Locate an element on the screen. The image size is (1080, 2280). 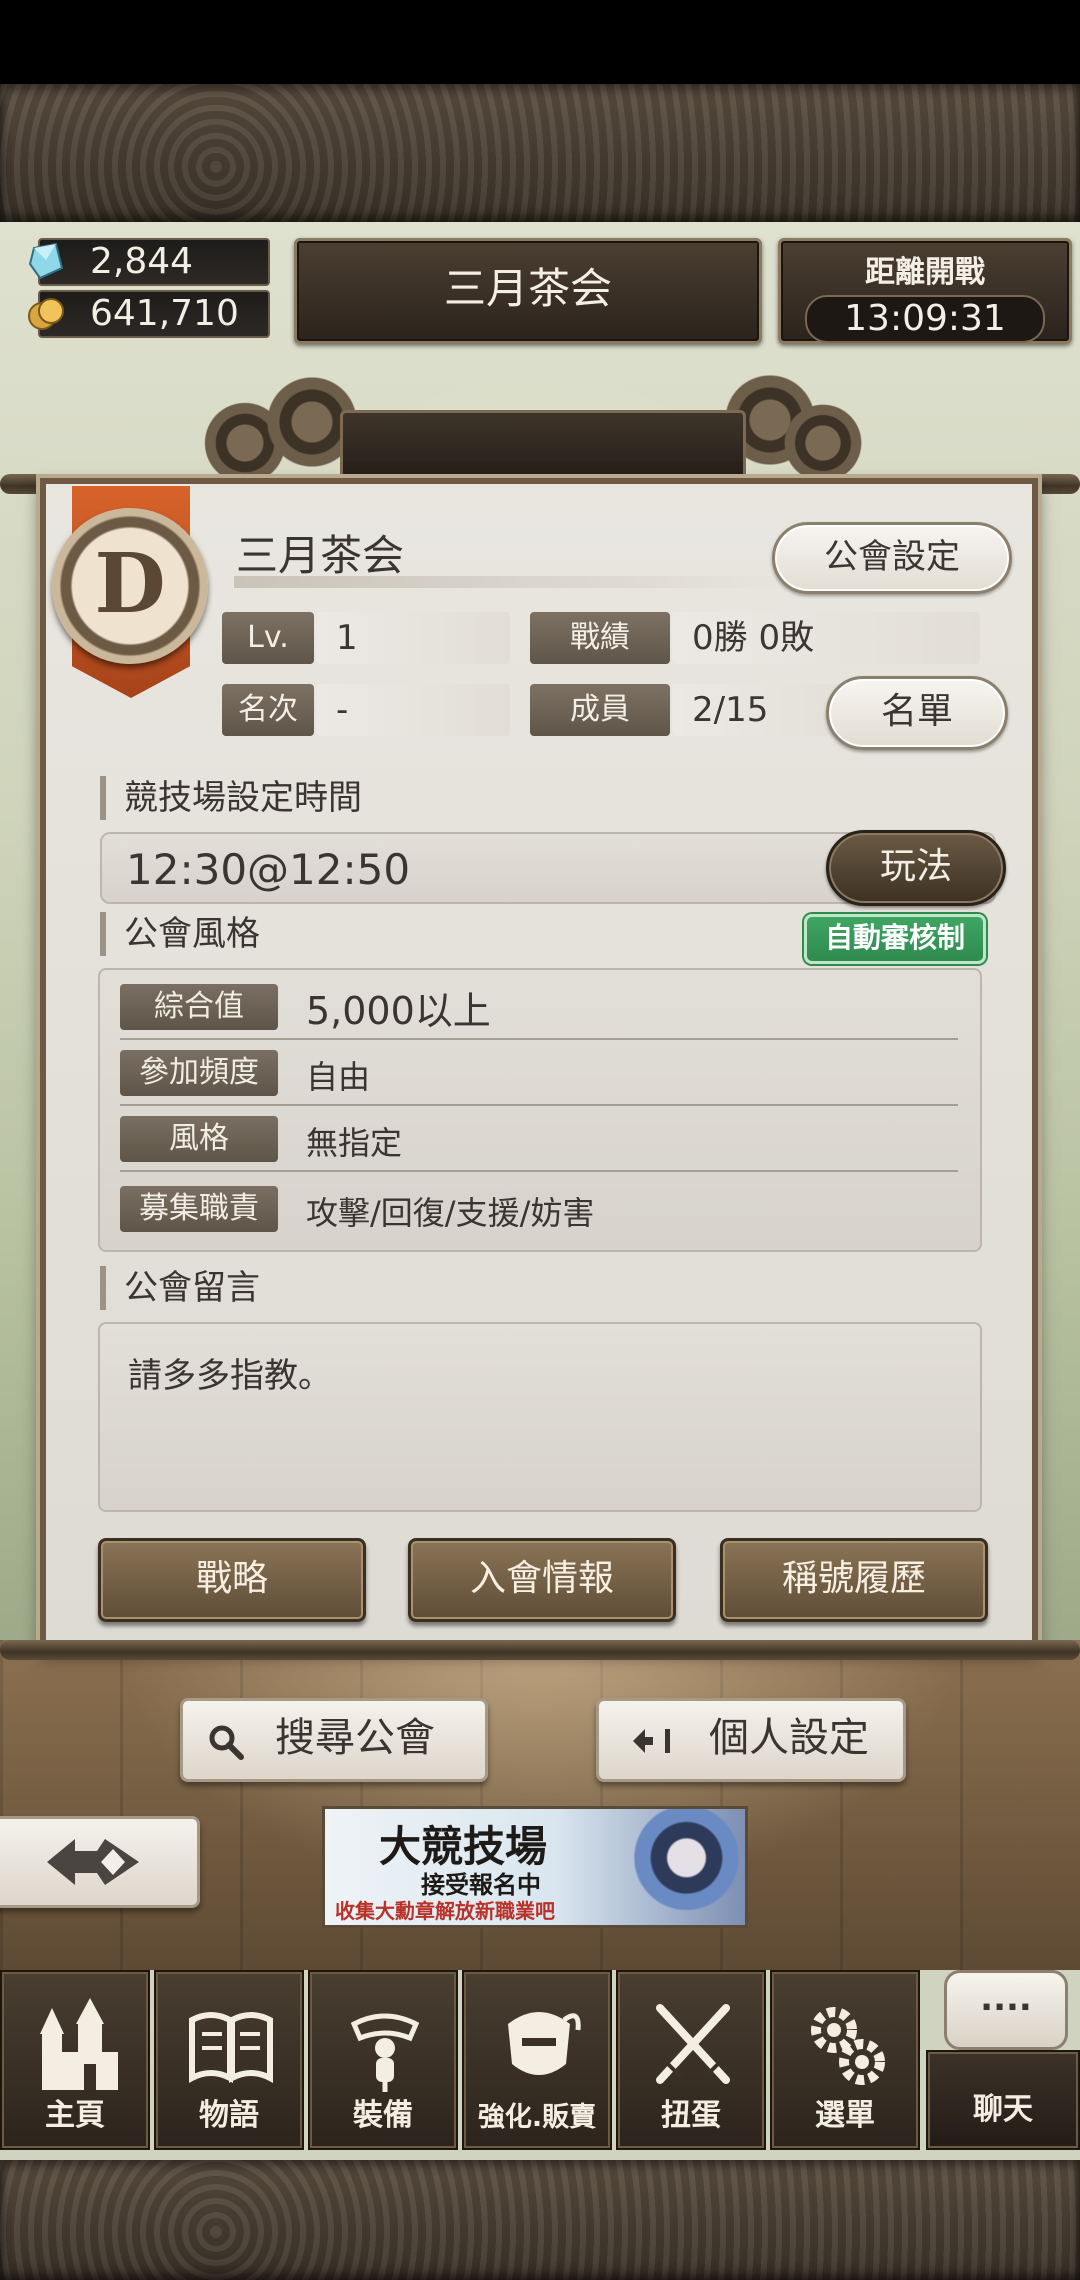
nav-menu-label: 選單 is located at coordinates (845, 2115).